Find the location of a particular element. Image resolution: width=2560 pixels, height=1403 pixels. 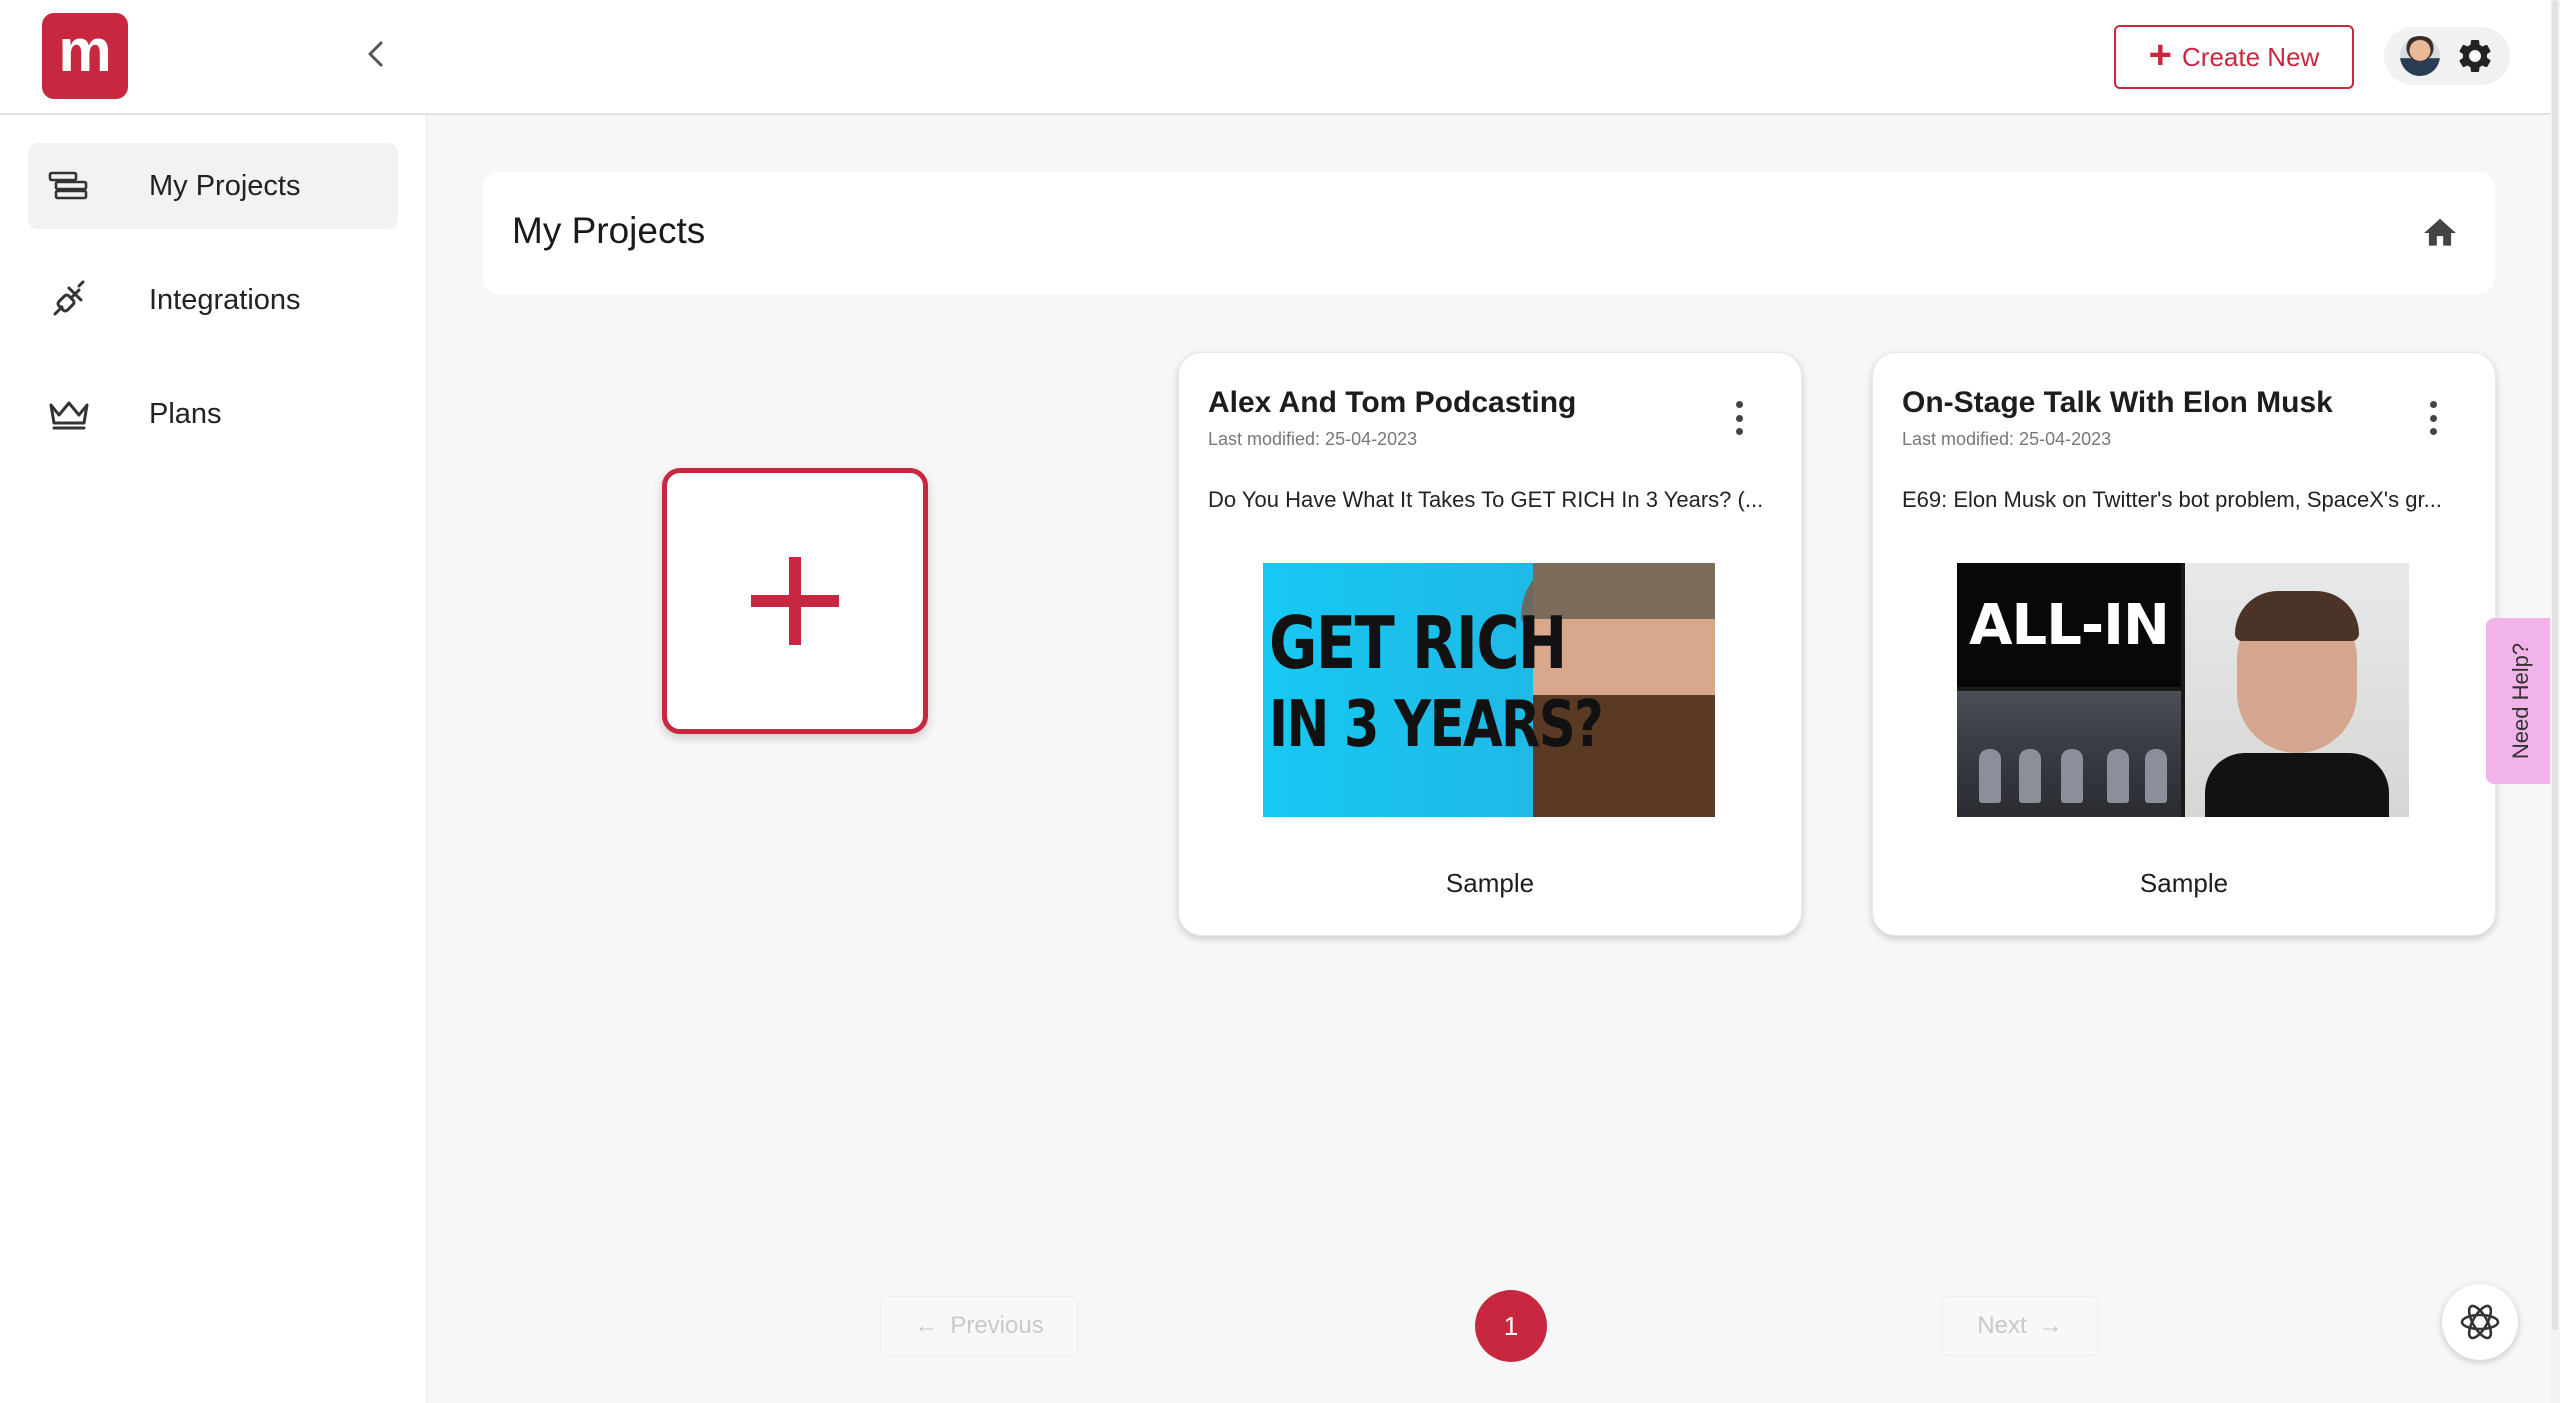

sidebar-item-my-projects: My Projects is located at coordinates (213, 186).